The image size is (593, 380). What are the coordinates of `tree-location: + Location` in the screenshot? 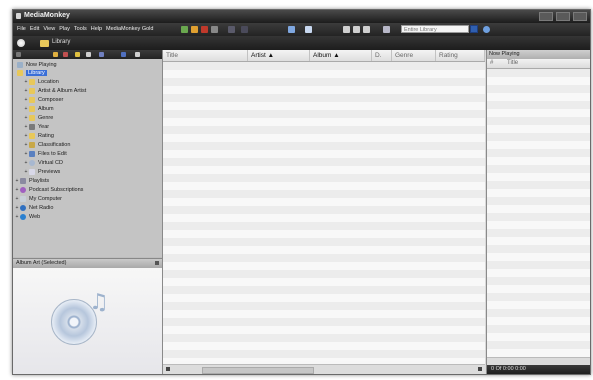 It's located at (41, 82).